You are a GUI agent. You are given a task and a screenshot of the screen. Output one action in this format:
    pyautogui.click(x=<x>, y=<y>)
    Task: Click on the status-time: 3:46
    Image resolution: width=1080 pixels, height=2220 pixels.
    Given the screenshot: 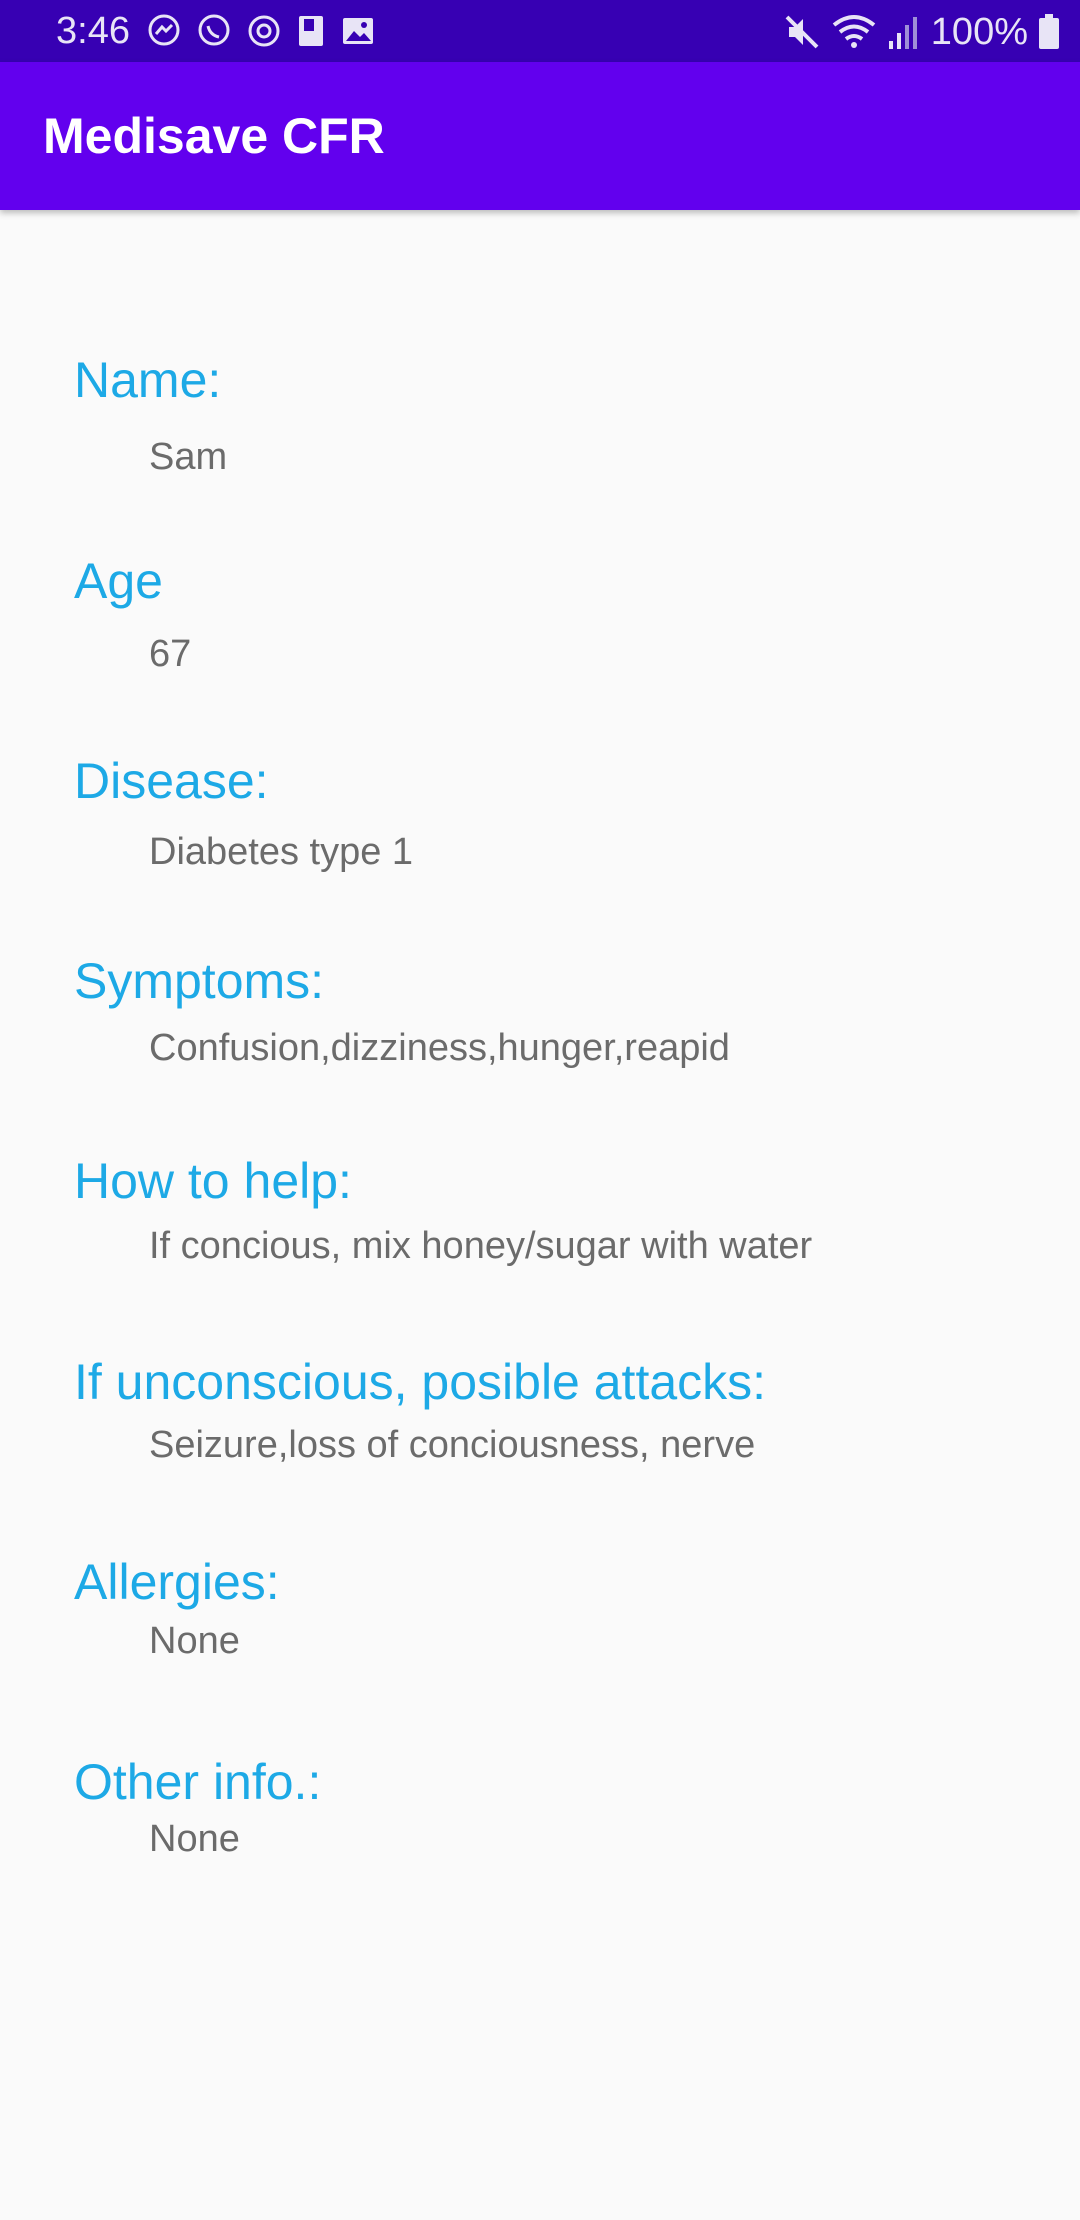 What is the action you would take?
    pyautogui.click(x=93, y=31)
    